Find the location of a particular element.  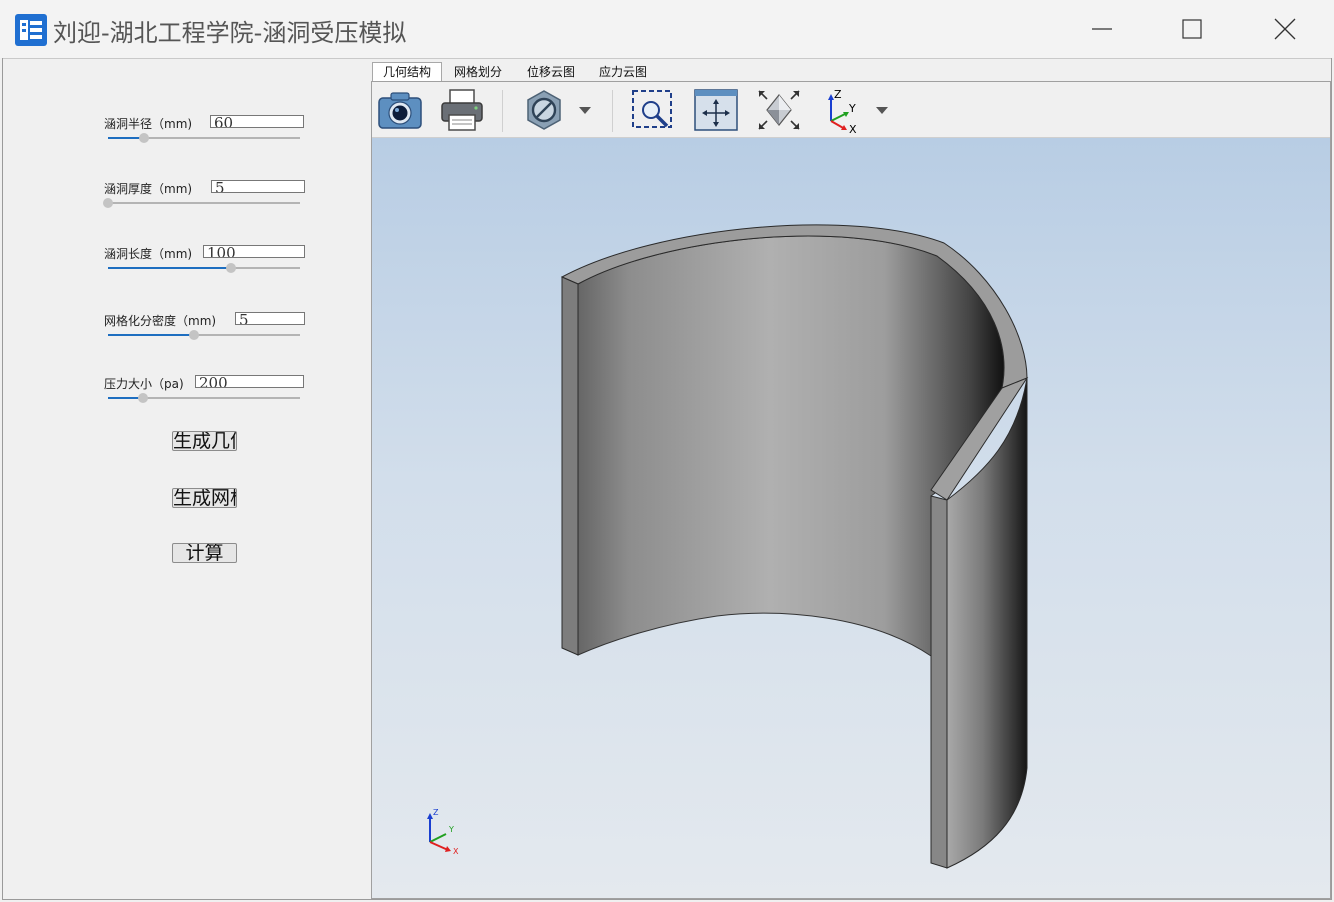

minimize-icon is located at coordinates (1102, 29).